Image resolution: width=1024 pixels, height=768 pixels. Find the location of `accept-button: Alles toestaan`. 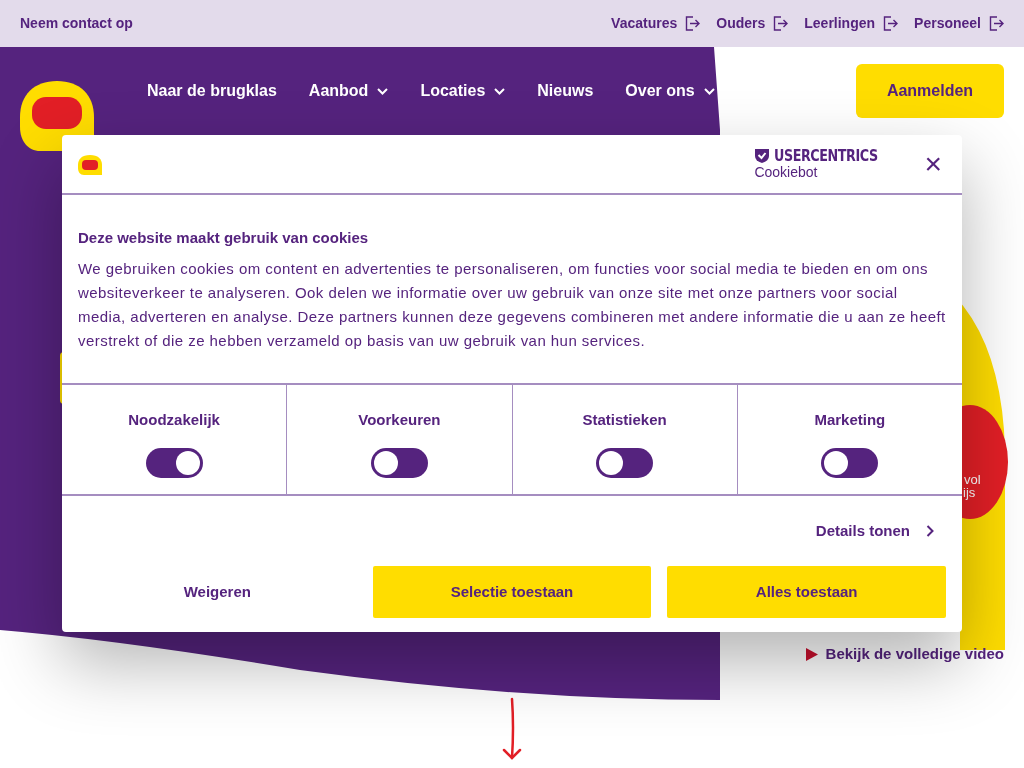

accept-button: Alles toestaan is located at coordinates (806, 592).